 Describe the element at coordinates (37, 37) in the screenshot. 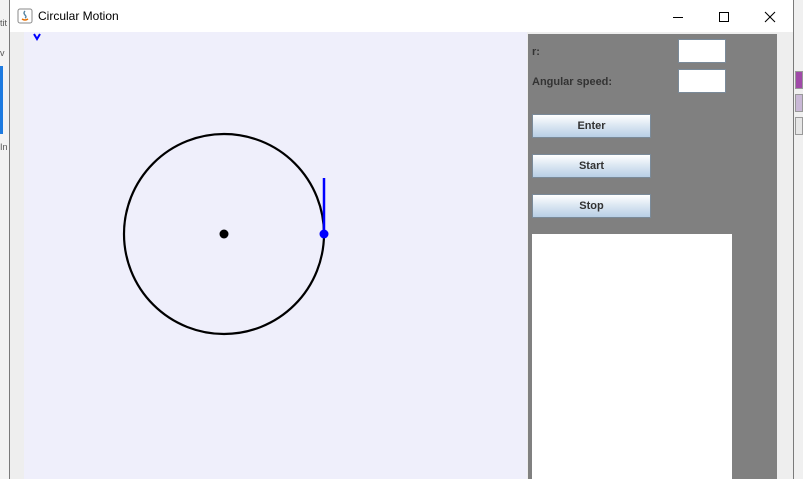

I see `corner-marker` at that location.